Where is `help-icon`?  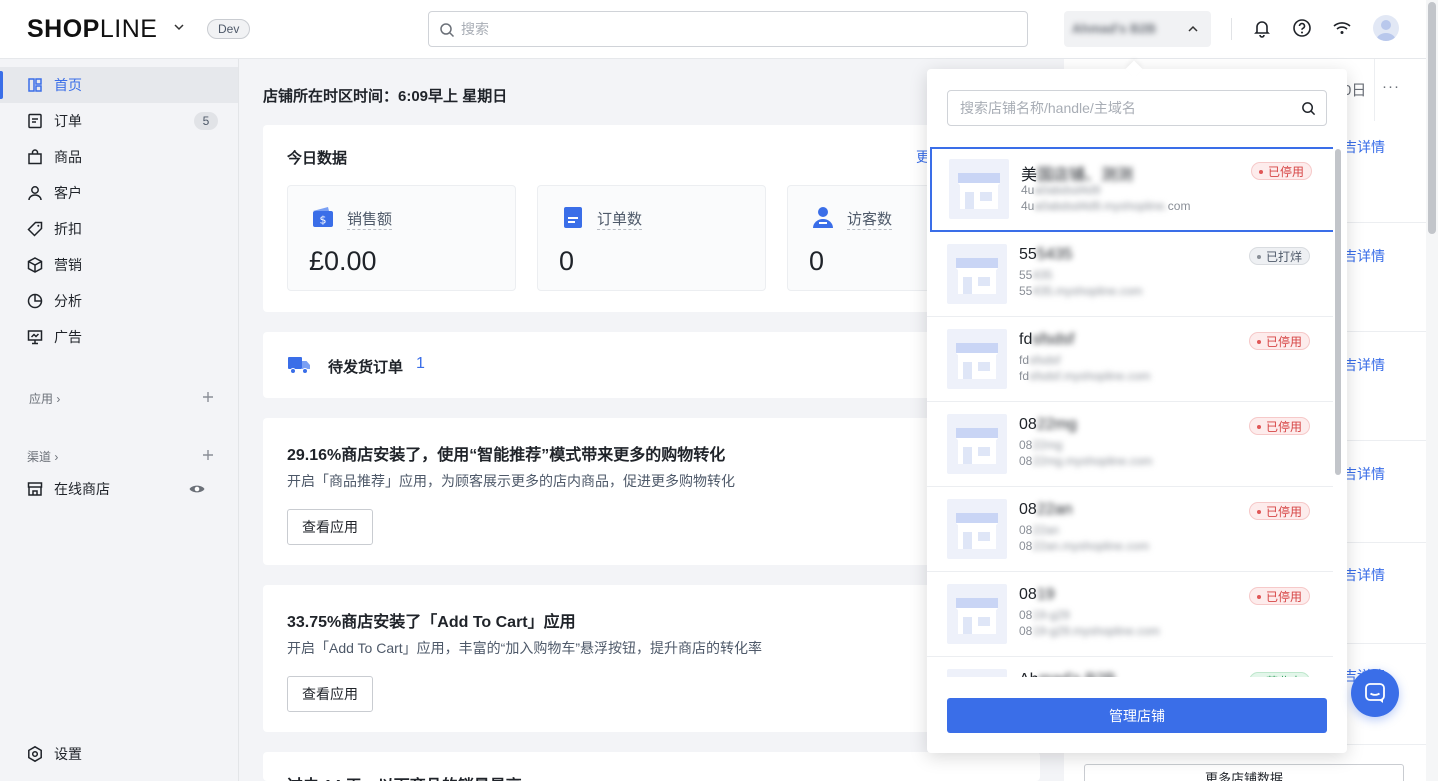 help-icon is located at coordinates (1302, 28).